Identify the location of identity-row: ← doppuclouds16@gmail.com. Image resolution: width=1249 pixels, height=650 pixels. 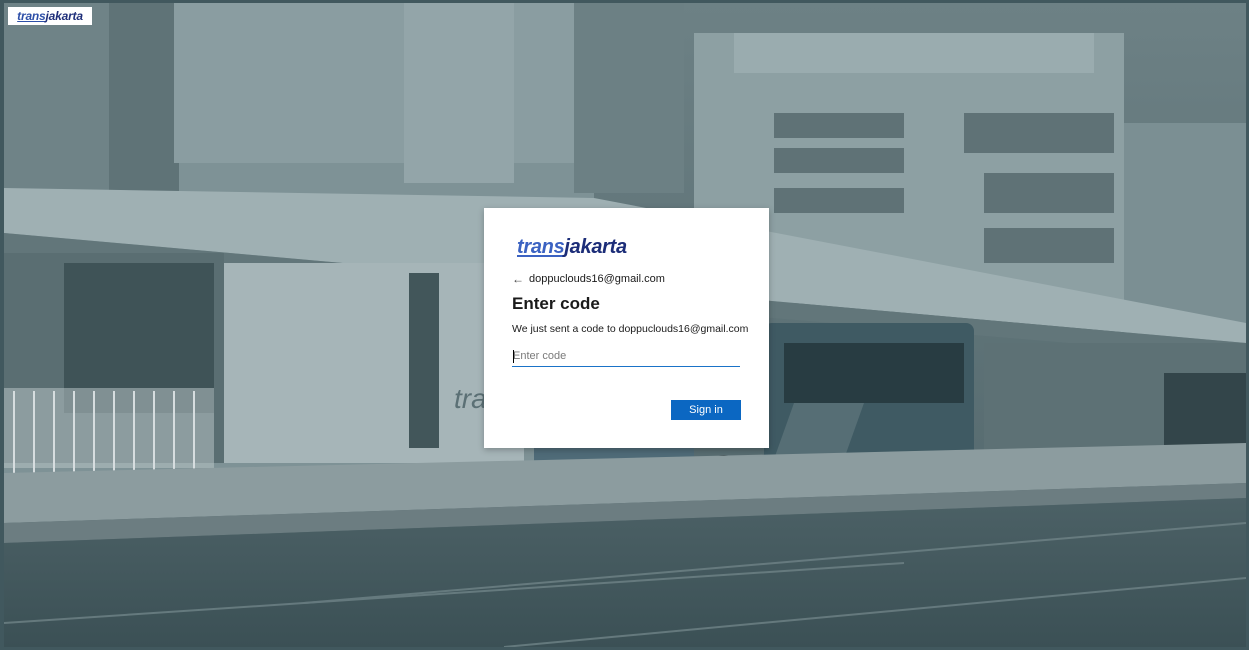
(588, 279).